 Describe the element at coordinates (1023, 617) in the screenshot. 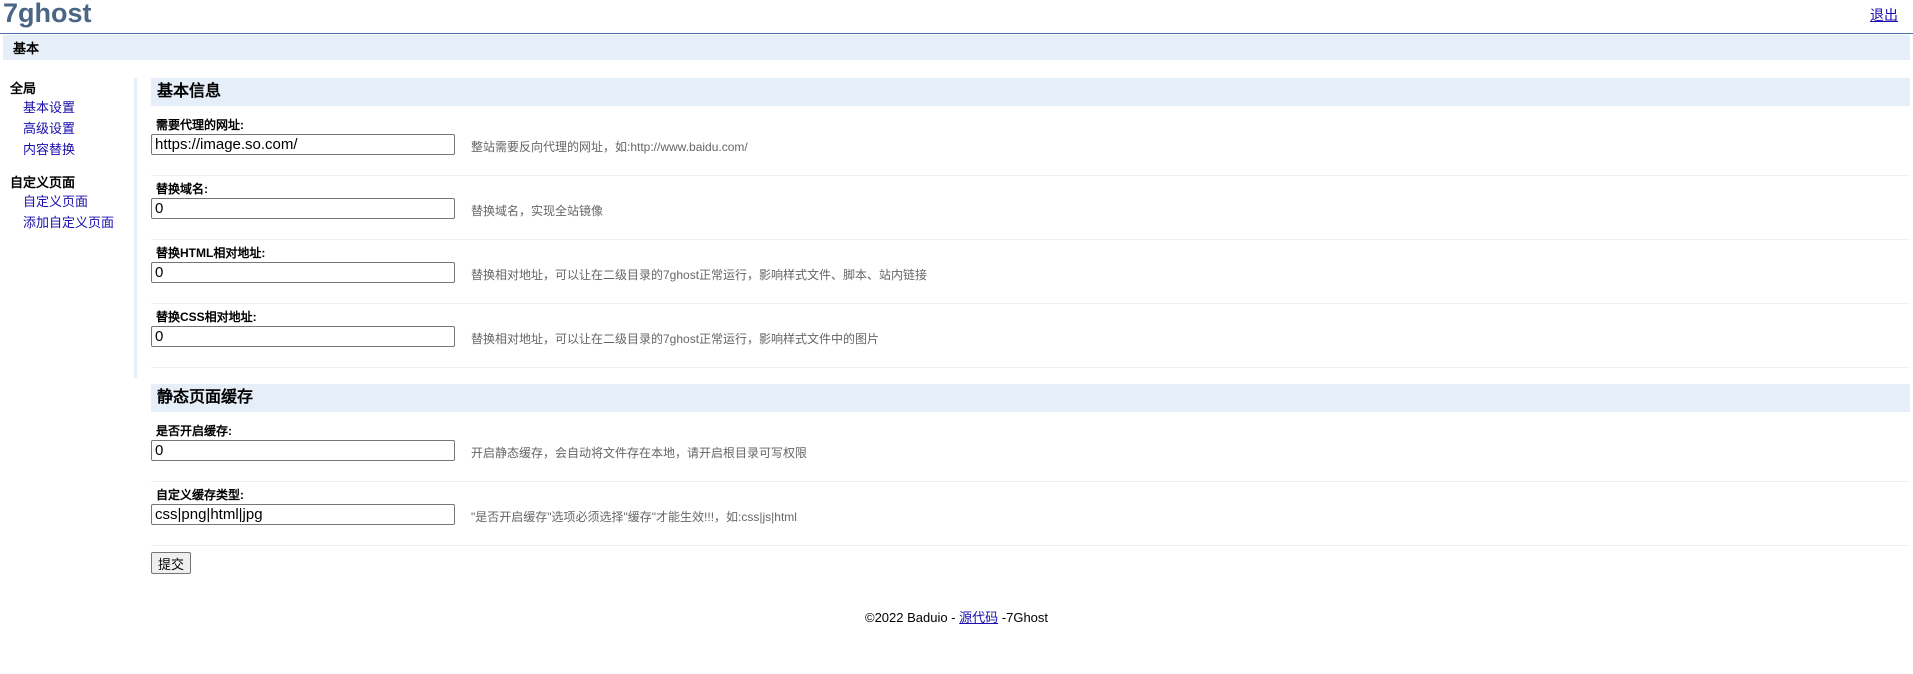

I see `footer-suffix: -7Ghost` at that location.